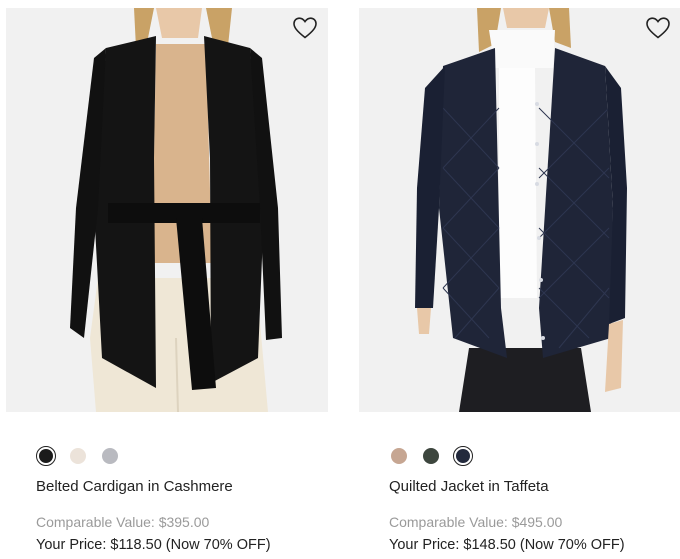  I want to click on color-swatch-olive, so click(431, 456).